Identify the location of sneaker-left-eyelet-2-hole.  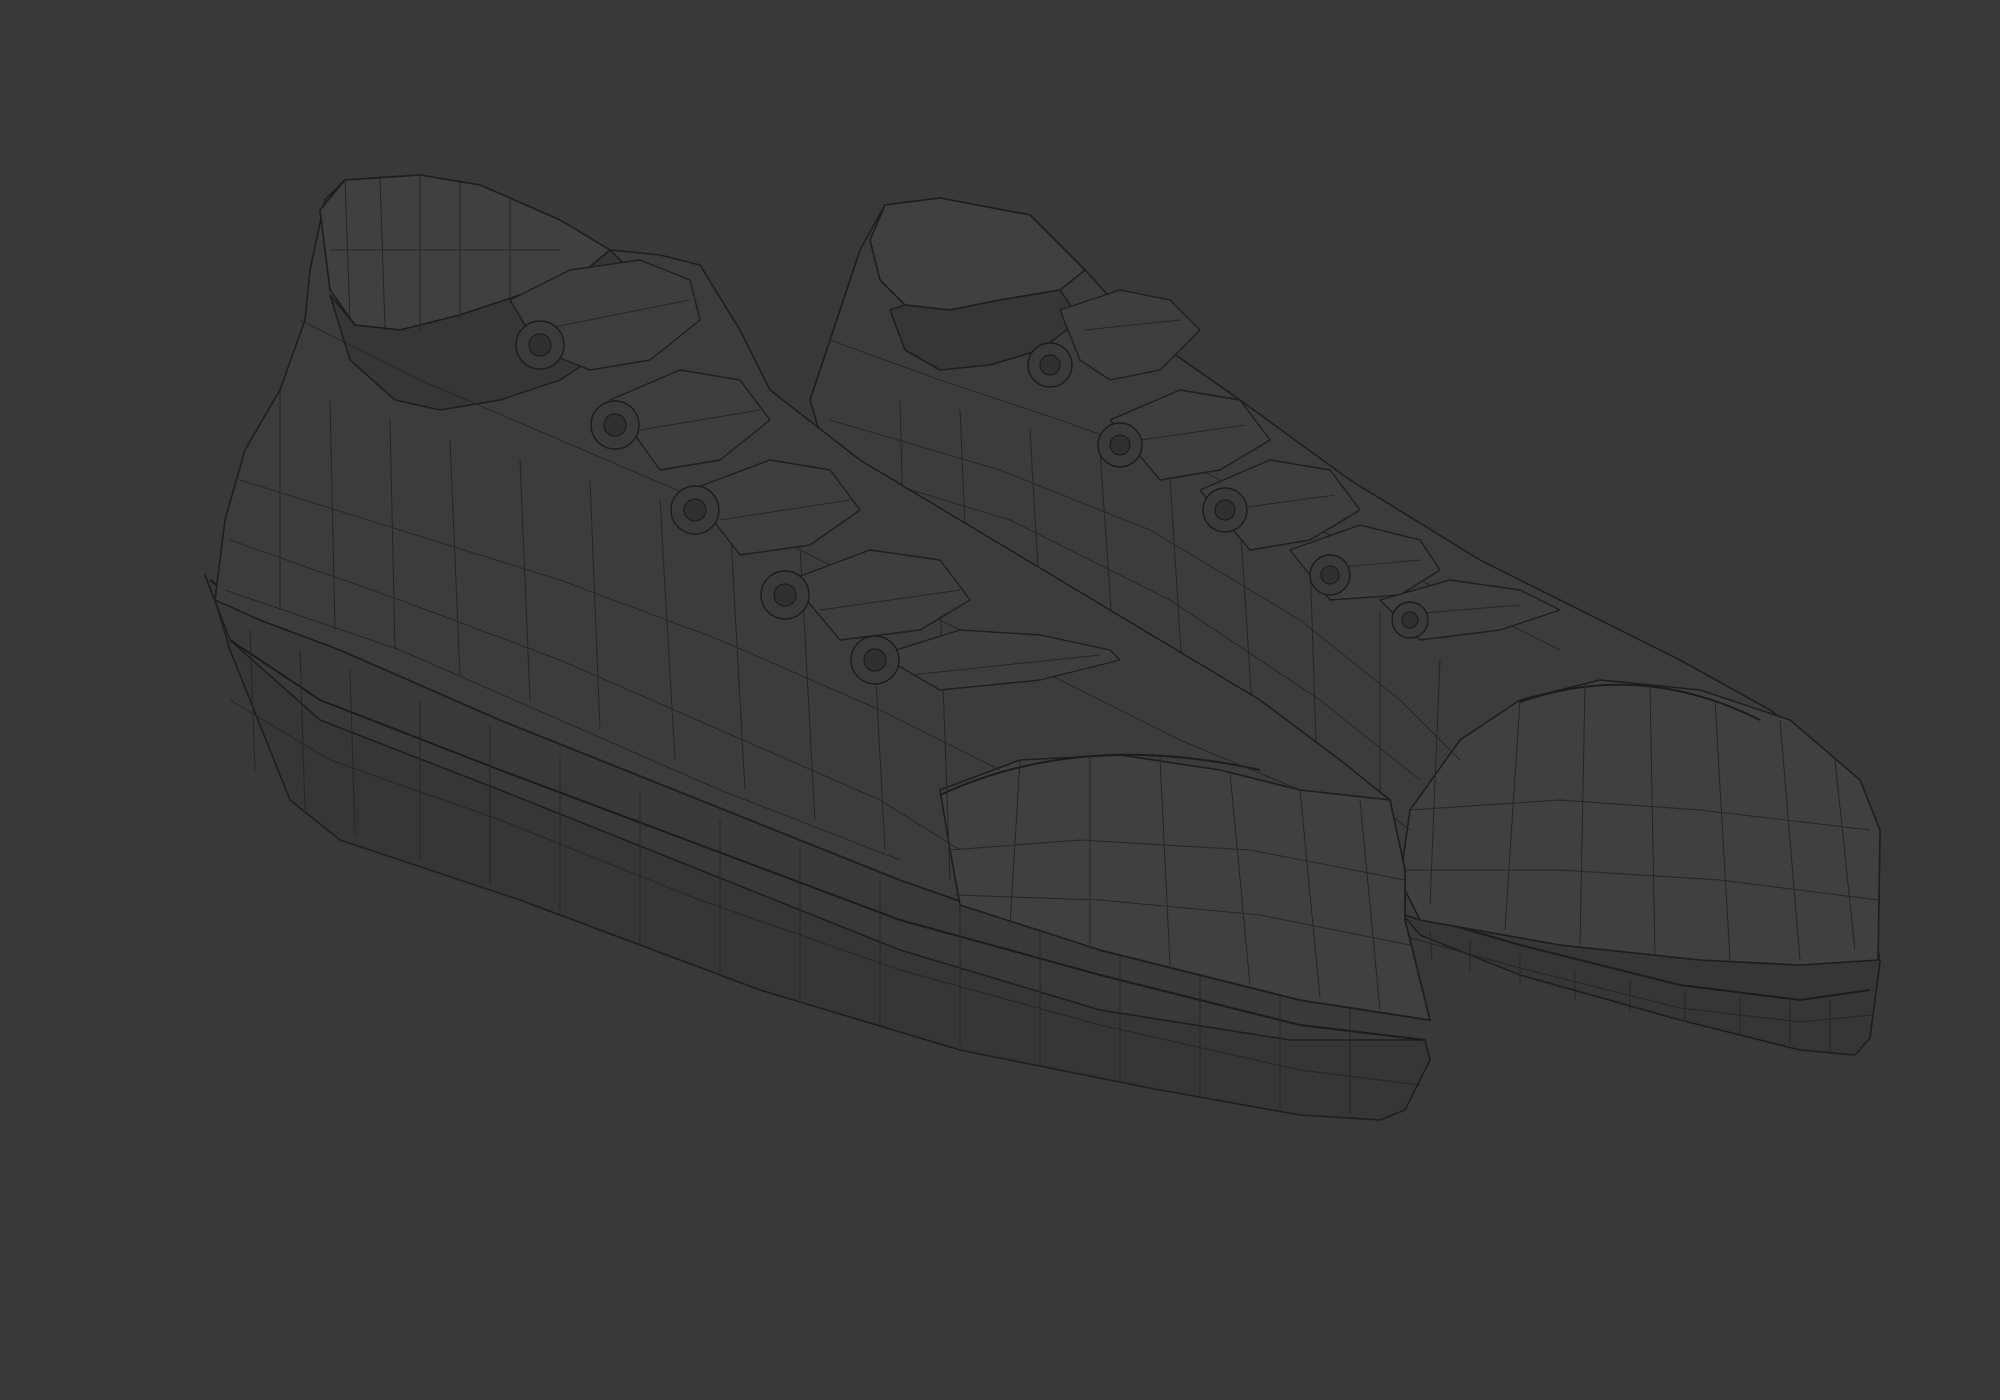
(615, 425).